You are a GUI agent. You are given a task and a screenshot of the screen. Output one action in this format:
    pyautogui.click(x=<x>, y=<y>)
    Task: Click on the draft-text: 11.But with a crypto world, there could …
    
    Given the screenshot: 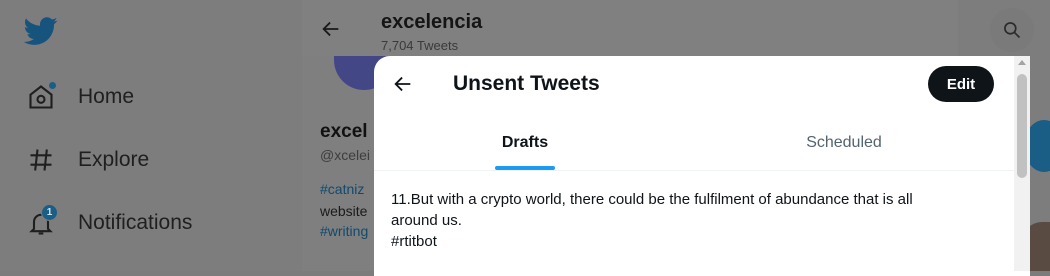 What is the action you would take?
    pyautogui.click(x=691, y=220)
    